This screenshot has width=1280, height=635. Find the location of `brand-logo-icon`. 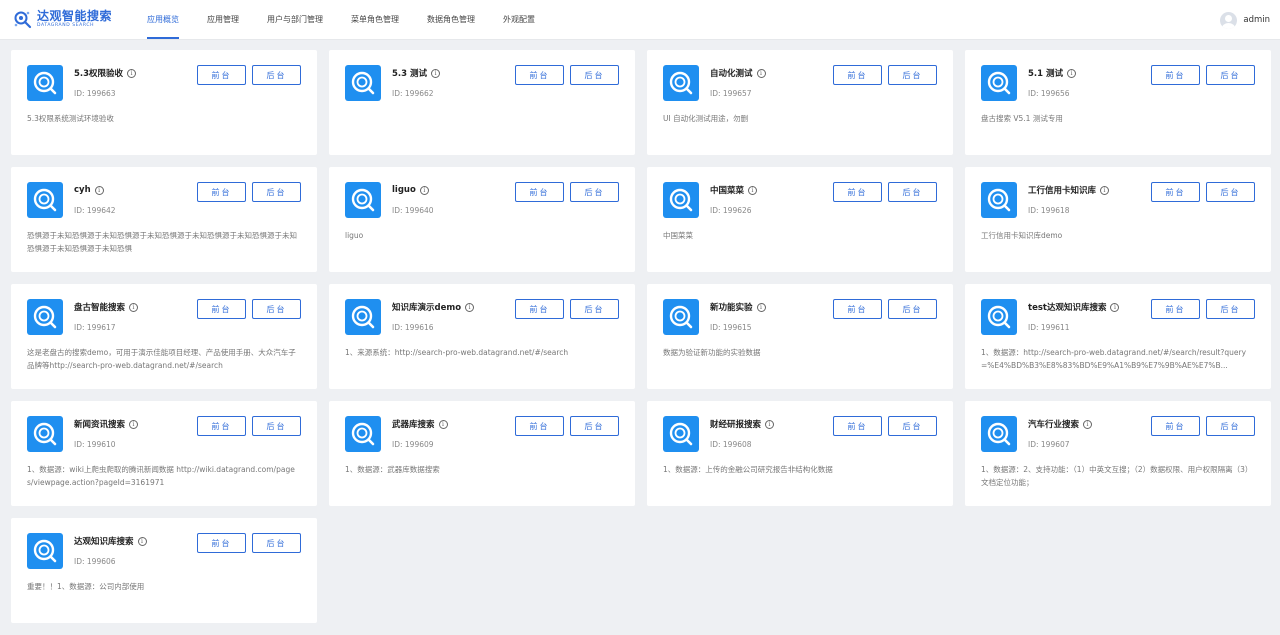

brand-logo-icon is located at coordinates (23, 20).